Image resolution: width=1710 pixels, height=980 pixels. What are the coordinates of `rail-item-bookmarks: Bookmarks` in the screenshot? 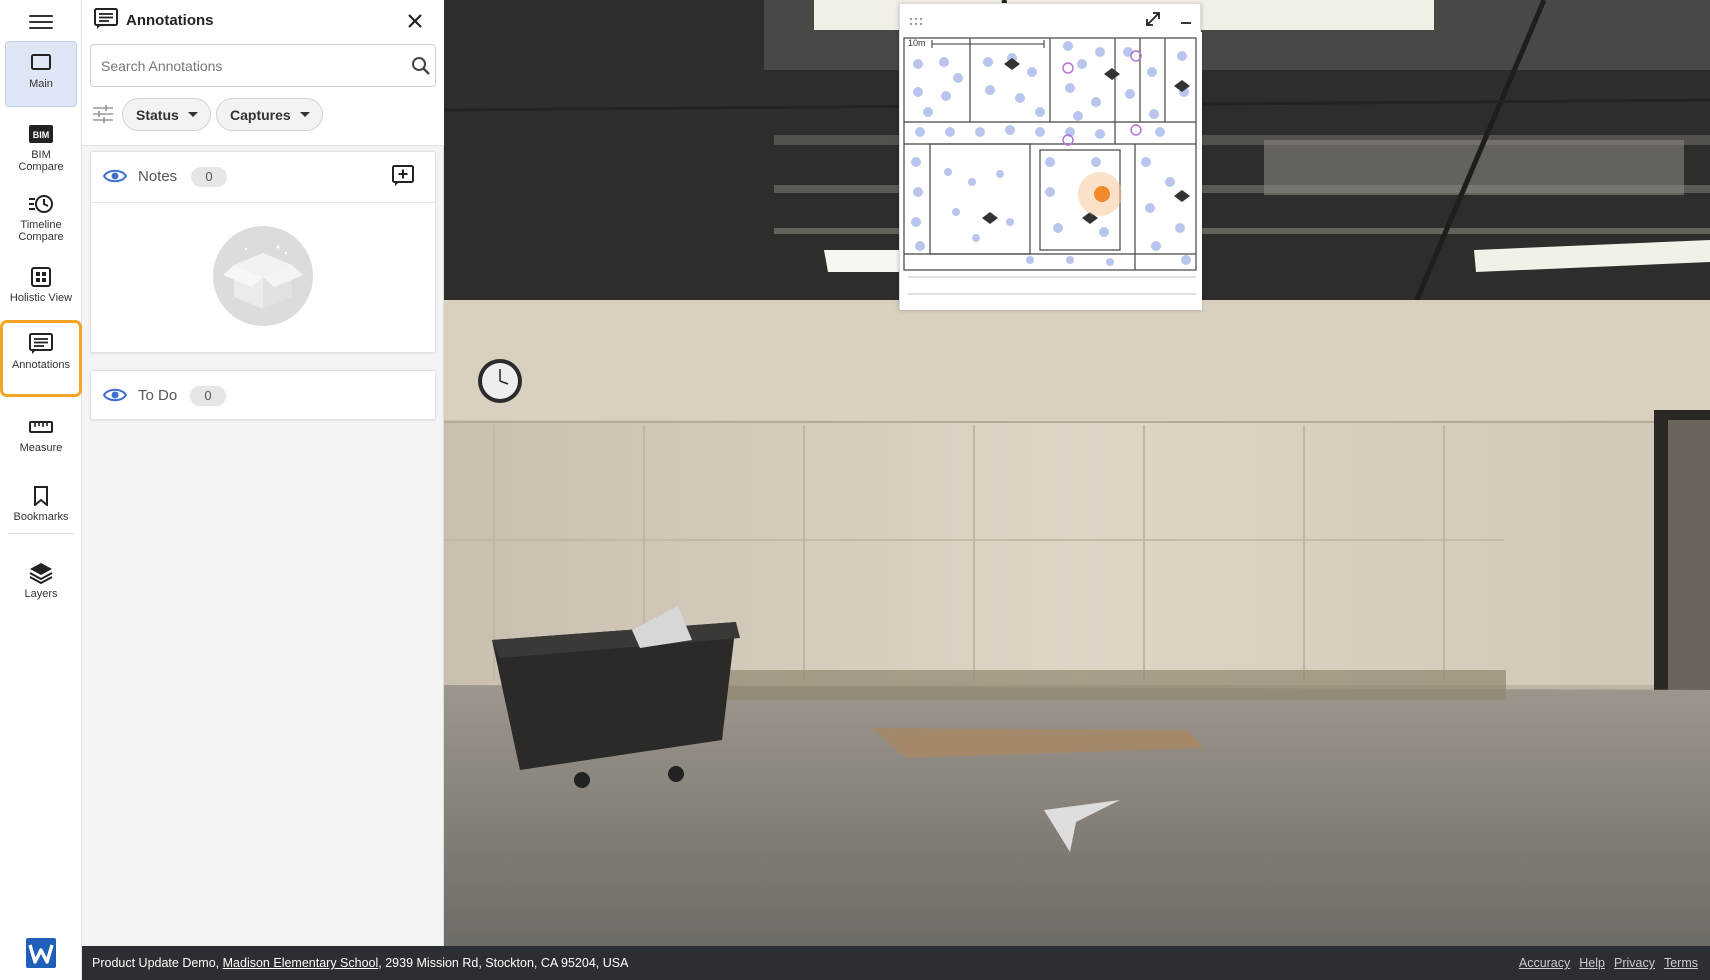 It's located at (41, 508).